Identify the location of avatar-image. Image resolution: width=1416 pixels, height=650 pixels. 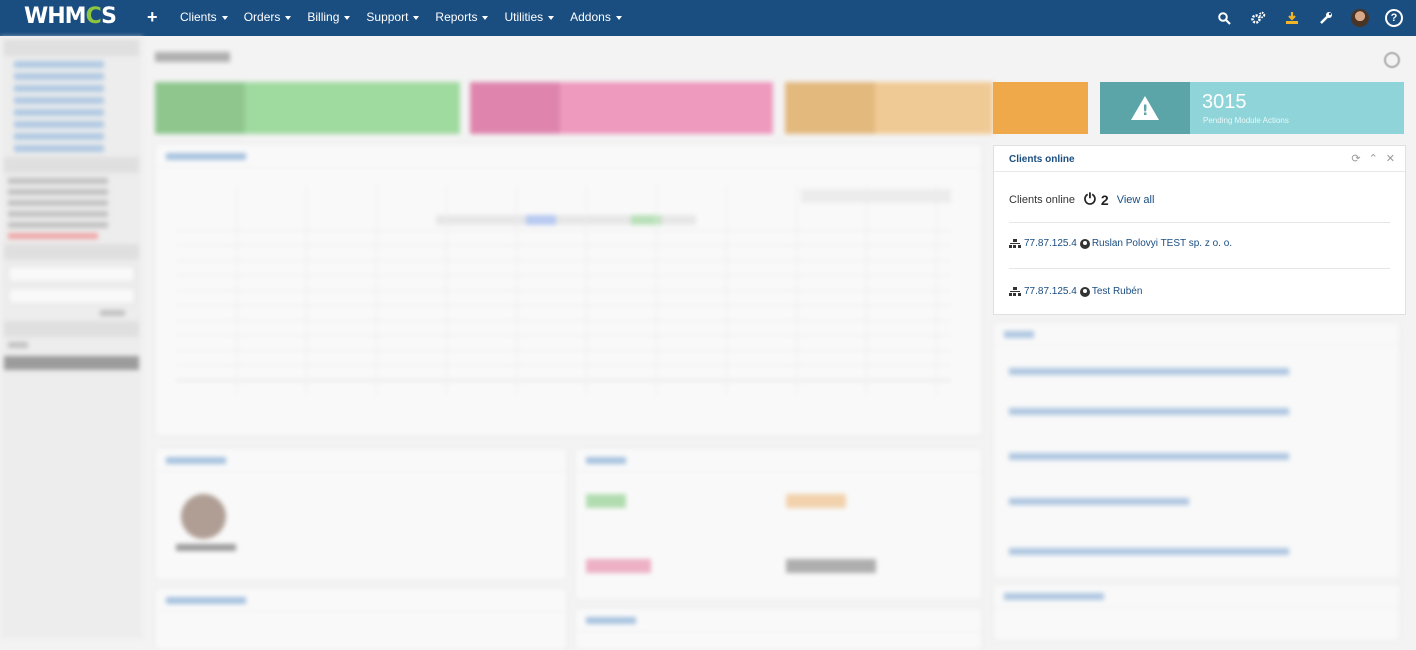
(1360, 18).